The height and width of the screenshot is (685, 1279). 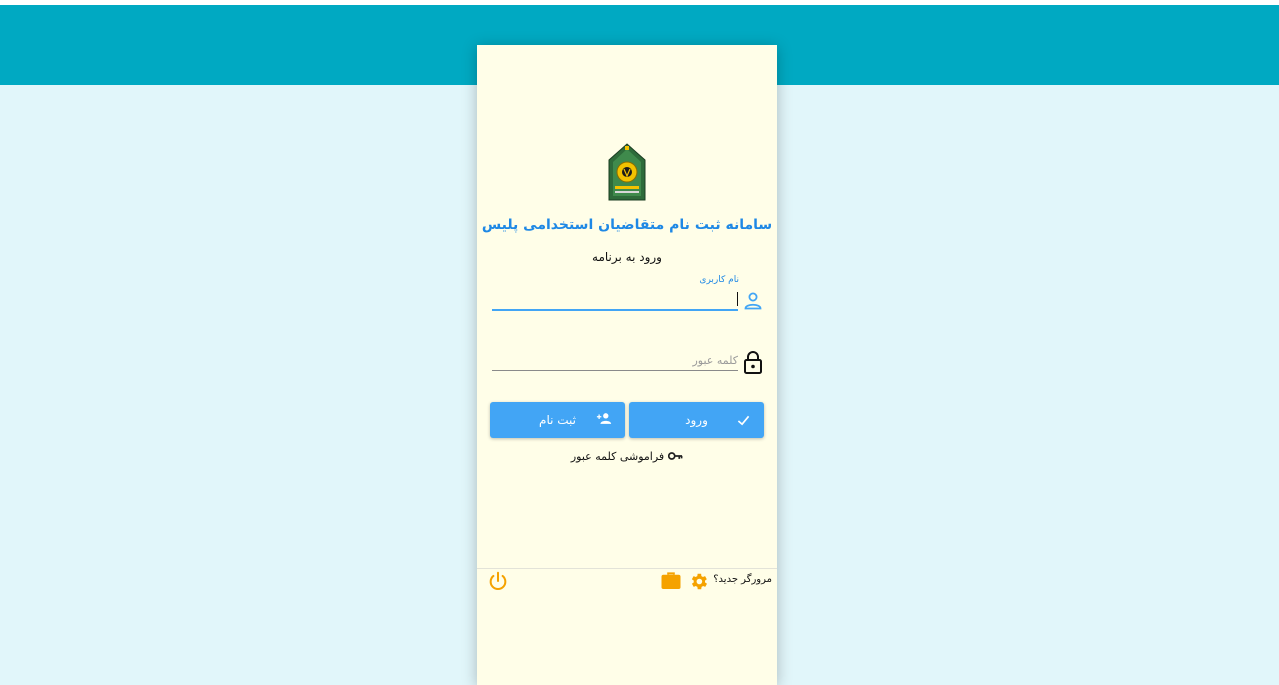 What do you see at coordinates (615, 360) in the screenshot?
I see `password-input` at bounding box center [615, 360].